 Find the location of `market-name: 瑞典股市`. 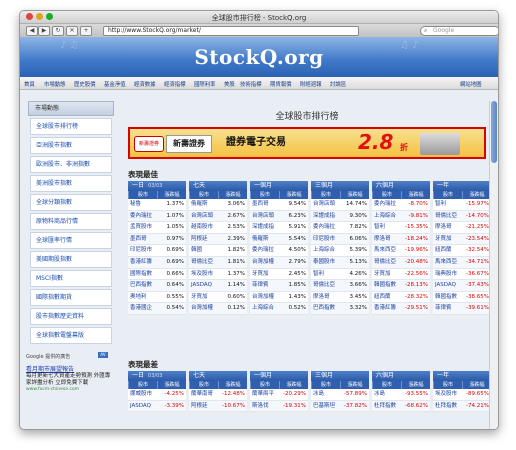

market-name: 瑞典股市 is located at coordinates (448, 274).